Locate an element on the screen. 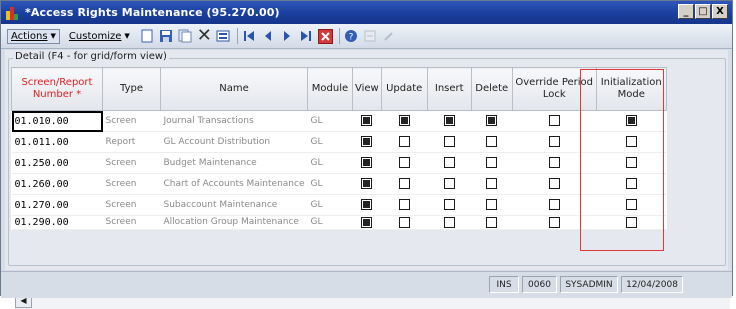 The width and height of the screenshot is (736, 309). column-header-override-period-lock: Override Period Lock is located at coordinates (554, 89).